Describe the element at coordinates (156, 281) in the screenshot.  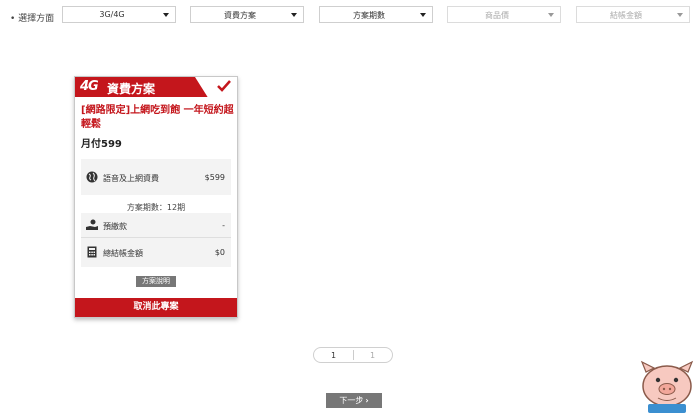
I see `plan-info-button: 方案說明` at that location.